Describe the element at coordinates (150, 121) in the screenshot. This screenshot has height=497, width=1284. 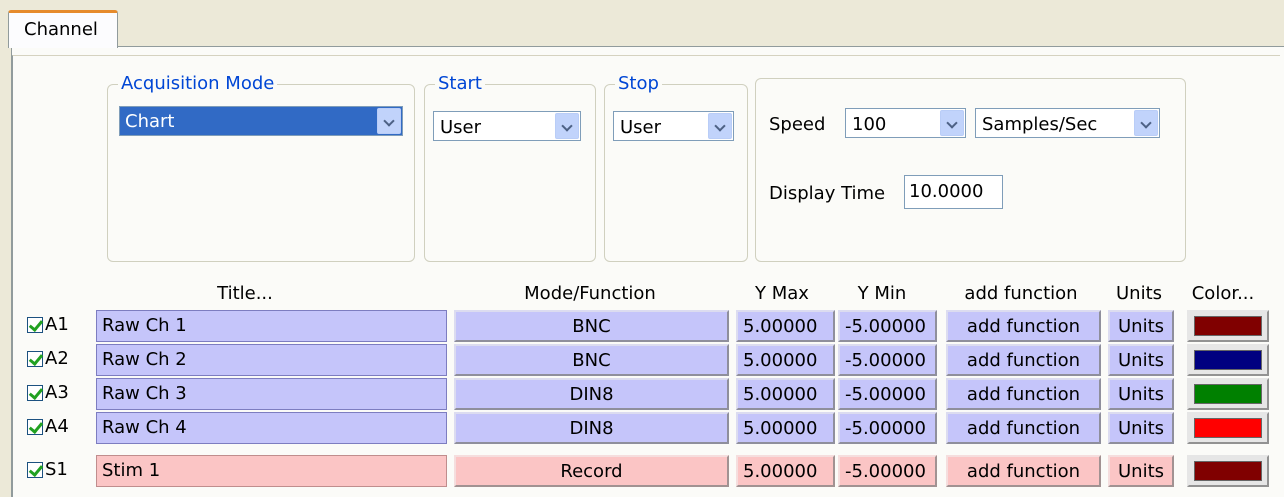
I see `acquisition-mode-value: Chart` at that location.